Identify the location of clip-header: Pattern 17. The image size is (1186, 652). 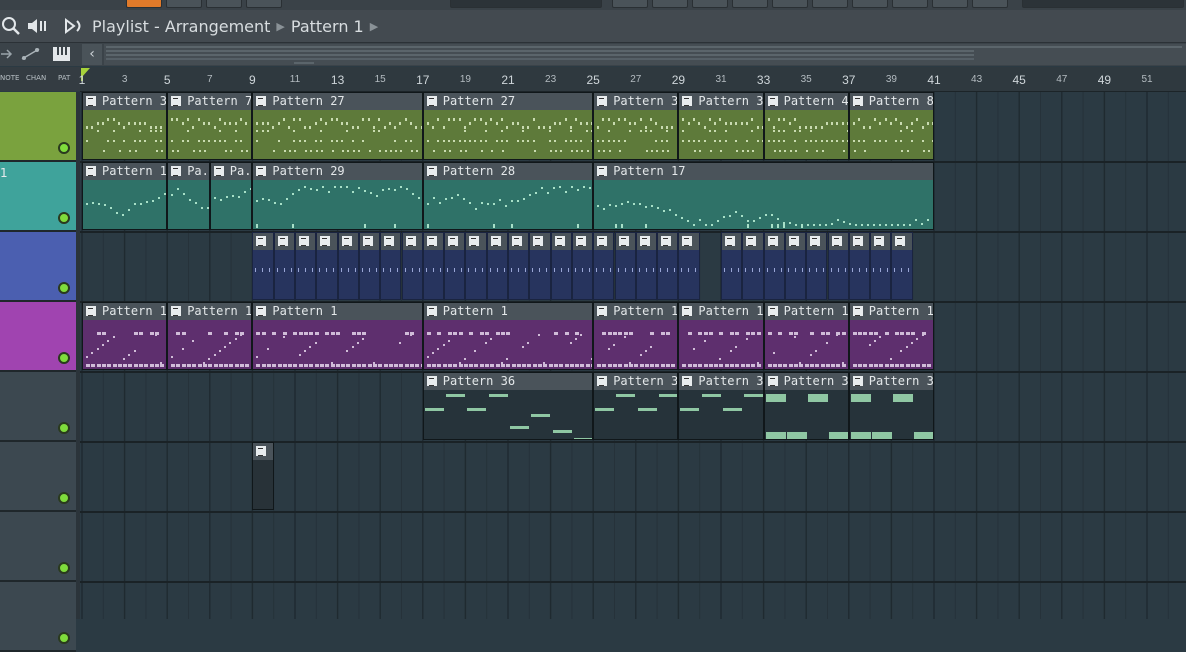
(763, 171).